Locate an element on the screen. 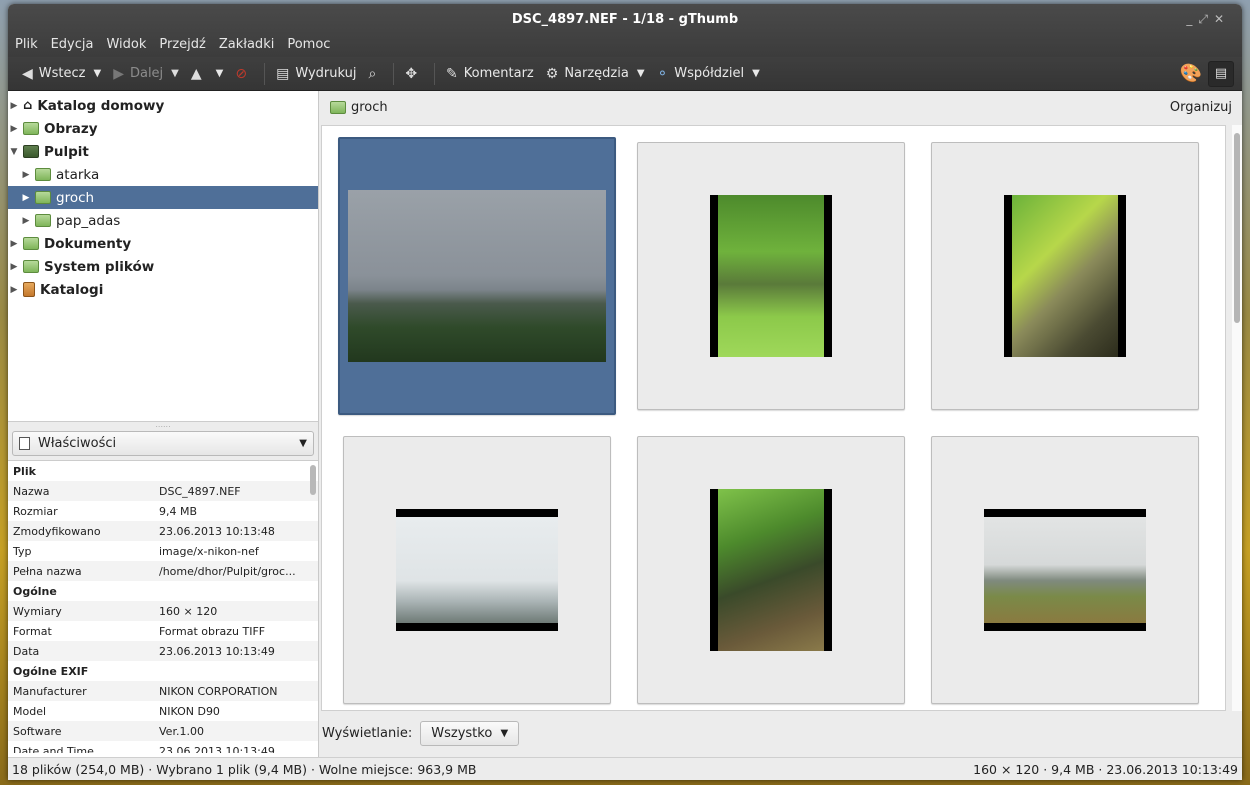 Image resolution: width=1250 pixels, height=785 pixels. tree-item-groch: ▶ groch is located at coordinates (163, 197).